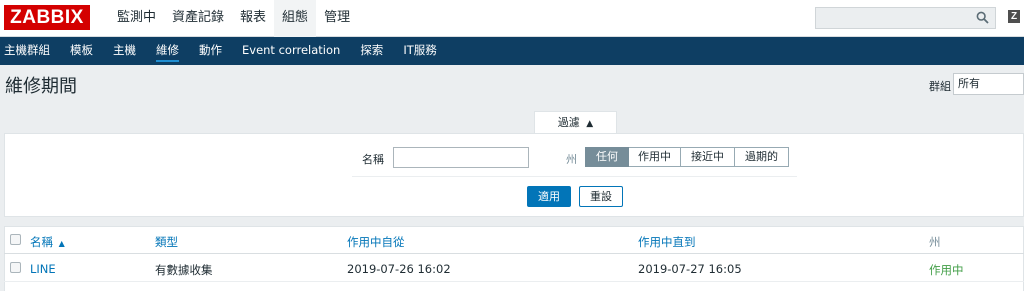 This screenshot has width=1024, height=291. I want to click on row-active-since: 2019-07-26 16:02, so click(399, 269).